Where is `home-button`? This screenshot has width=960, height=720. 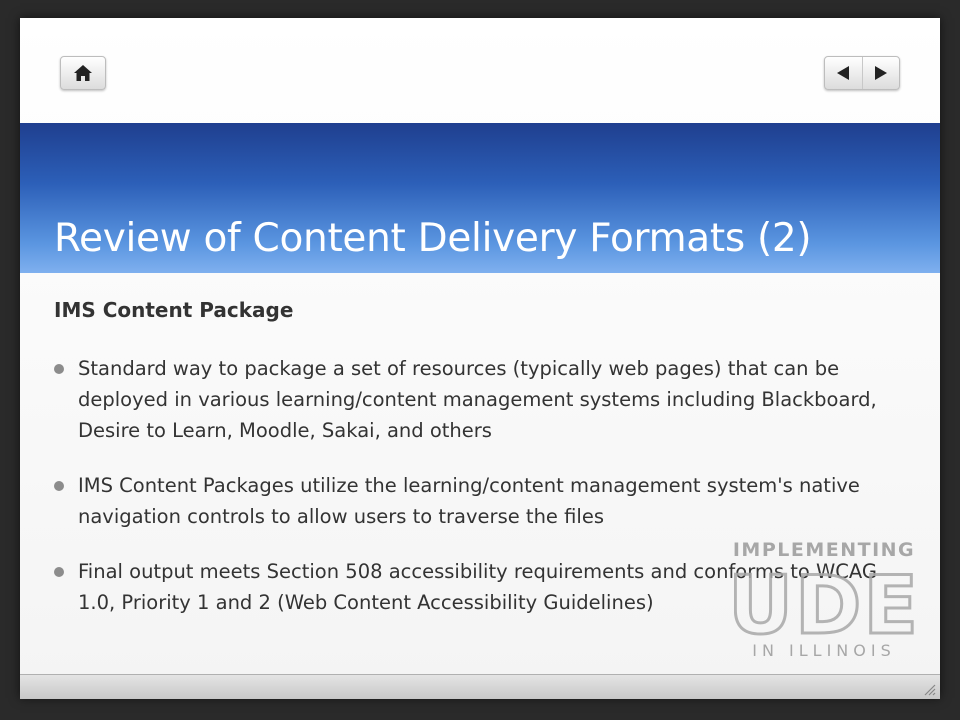 home-button is located at coordinates (83, 73).